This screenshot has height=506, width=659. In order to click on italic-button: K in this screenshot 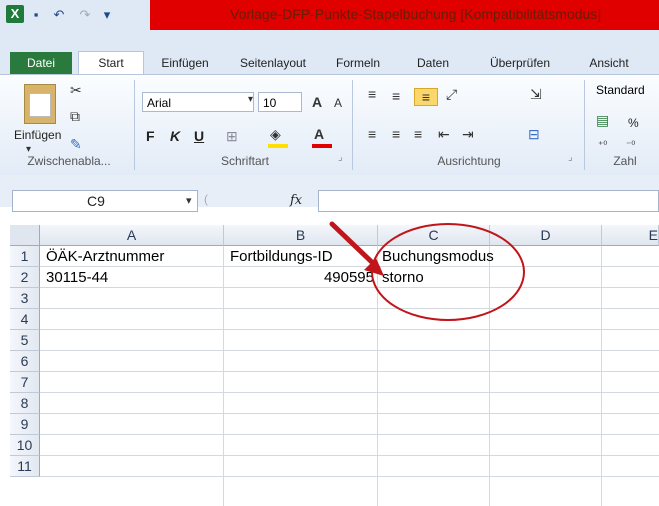, I will do `click(175, 136)`.